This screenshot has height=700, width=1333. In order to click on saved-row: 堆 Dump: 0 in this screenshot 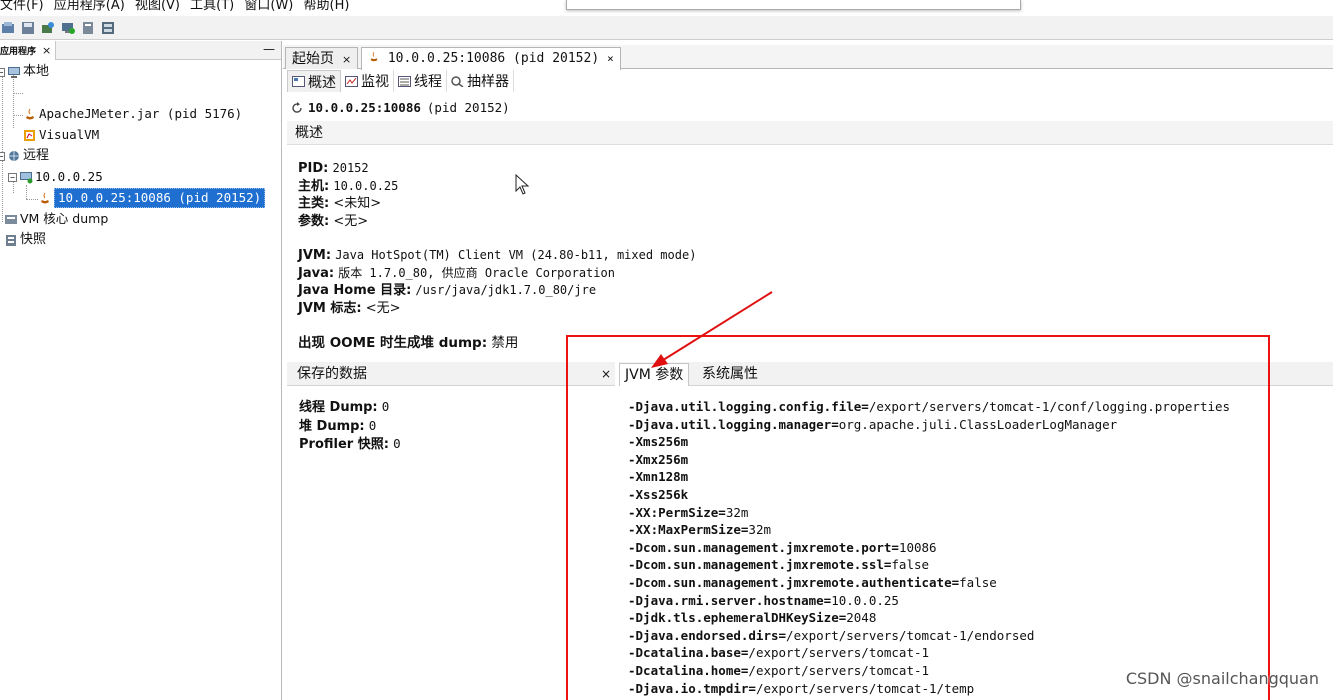, I will do `click(350, 426)`.